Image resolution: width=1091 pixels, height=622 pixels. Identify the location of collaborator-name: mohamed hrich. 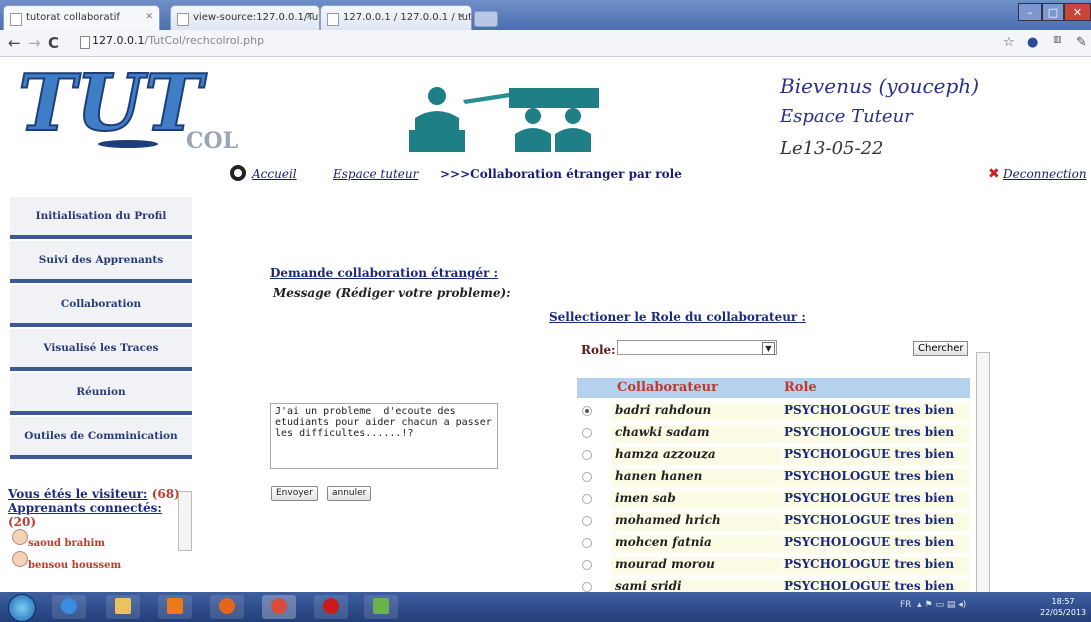
(696, 522).